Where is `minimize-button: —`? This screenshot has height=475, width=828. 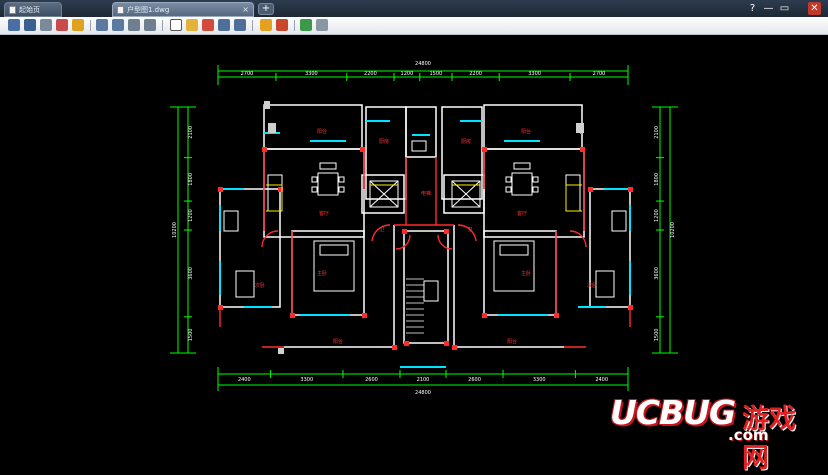 minimize-button: — is located at coordinates (768, 8).